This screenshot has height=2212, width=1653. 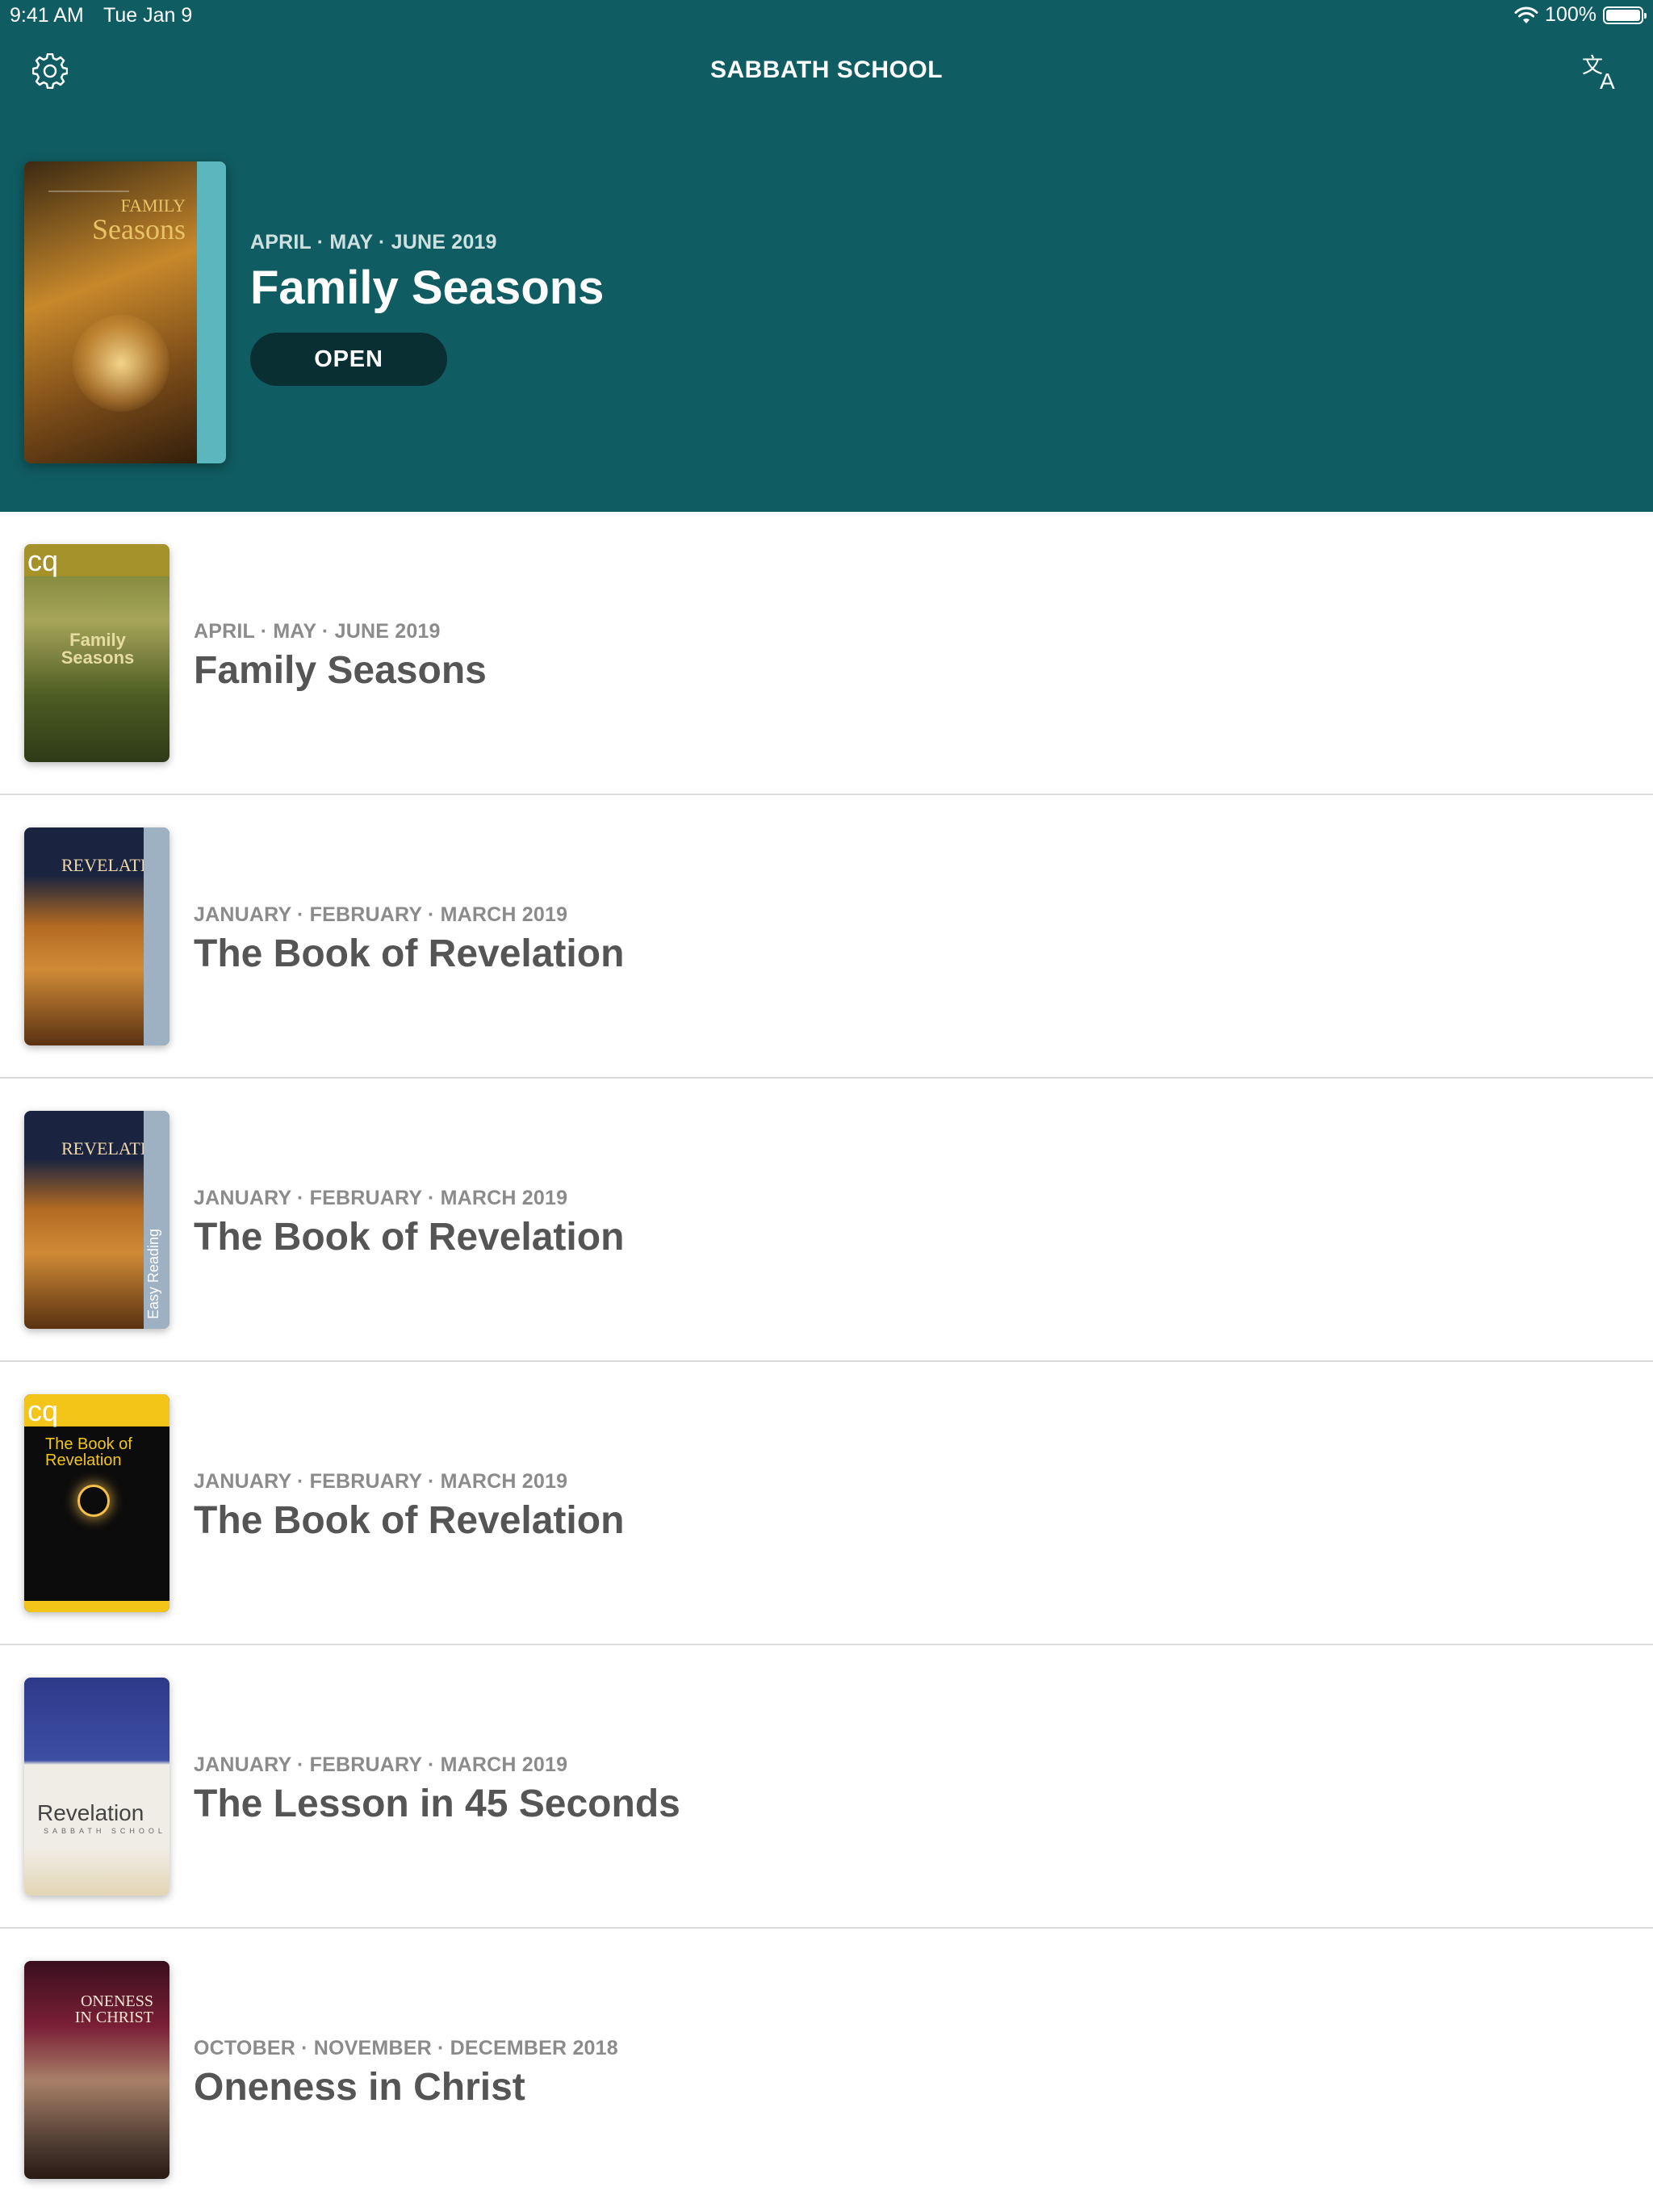 I want to click on featured-title: Family Seasons, so click(x=428, y=288).